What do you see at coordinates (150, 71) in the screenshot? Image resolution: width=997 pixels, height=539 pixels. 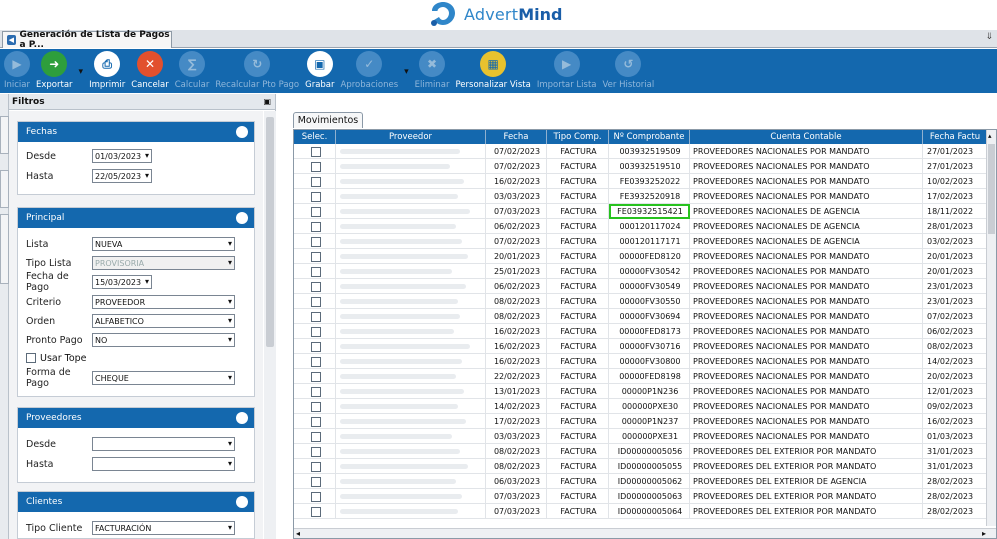 I see `toolbar-button-cancelar: ✕ Cancelar` at bounding box center [150, 71].